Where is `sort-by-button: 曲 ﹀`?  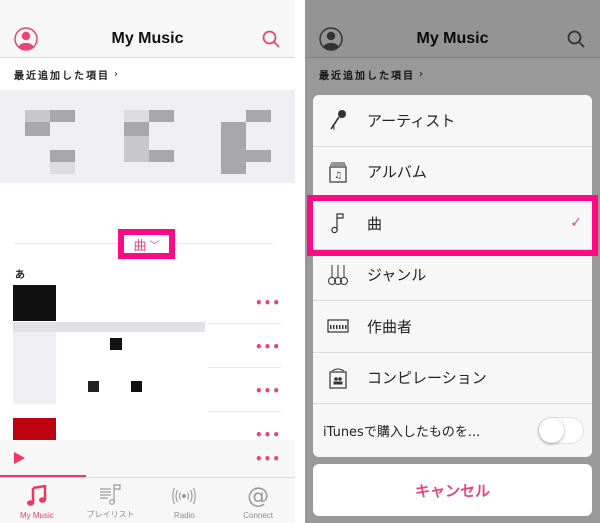 sort-by-button: 曲 ﹀ is located at coordinates (146, 244).